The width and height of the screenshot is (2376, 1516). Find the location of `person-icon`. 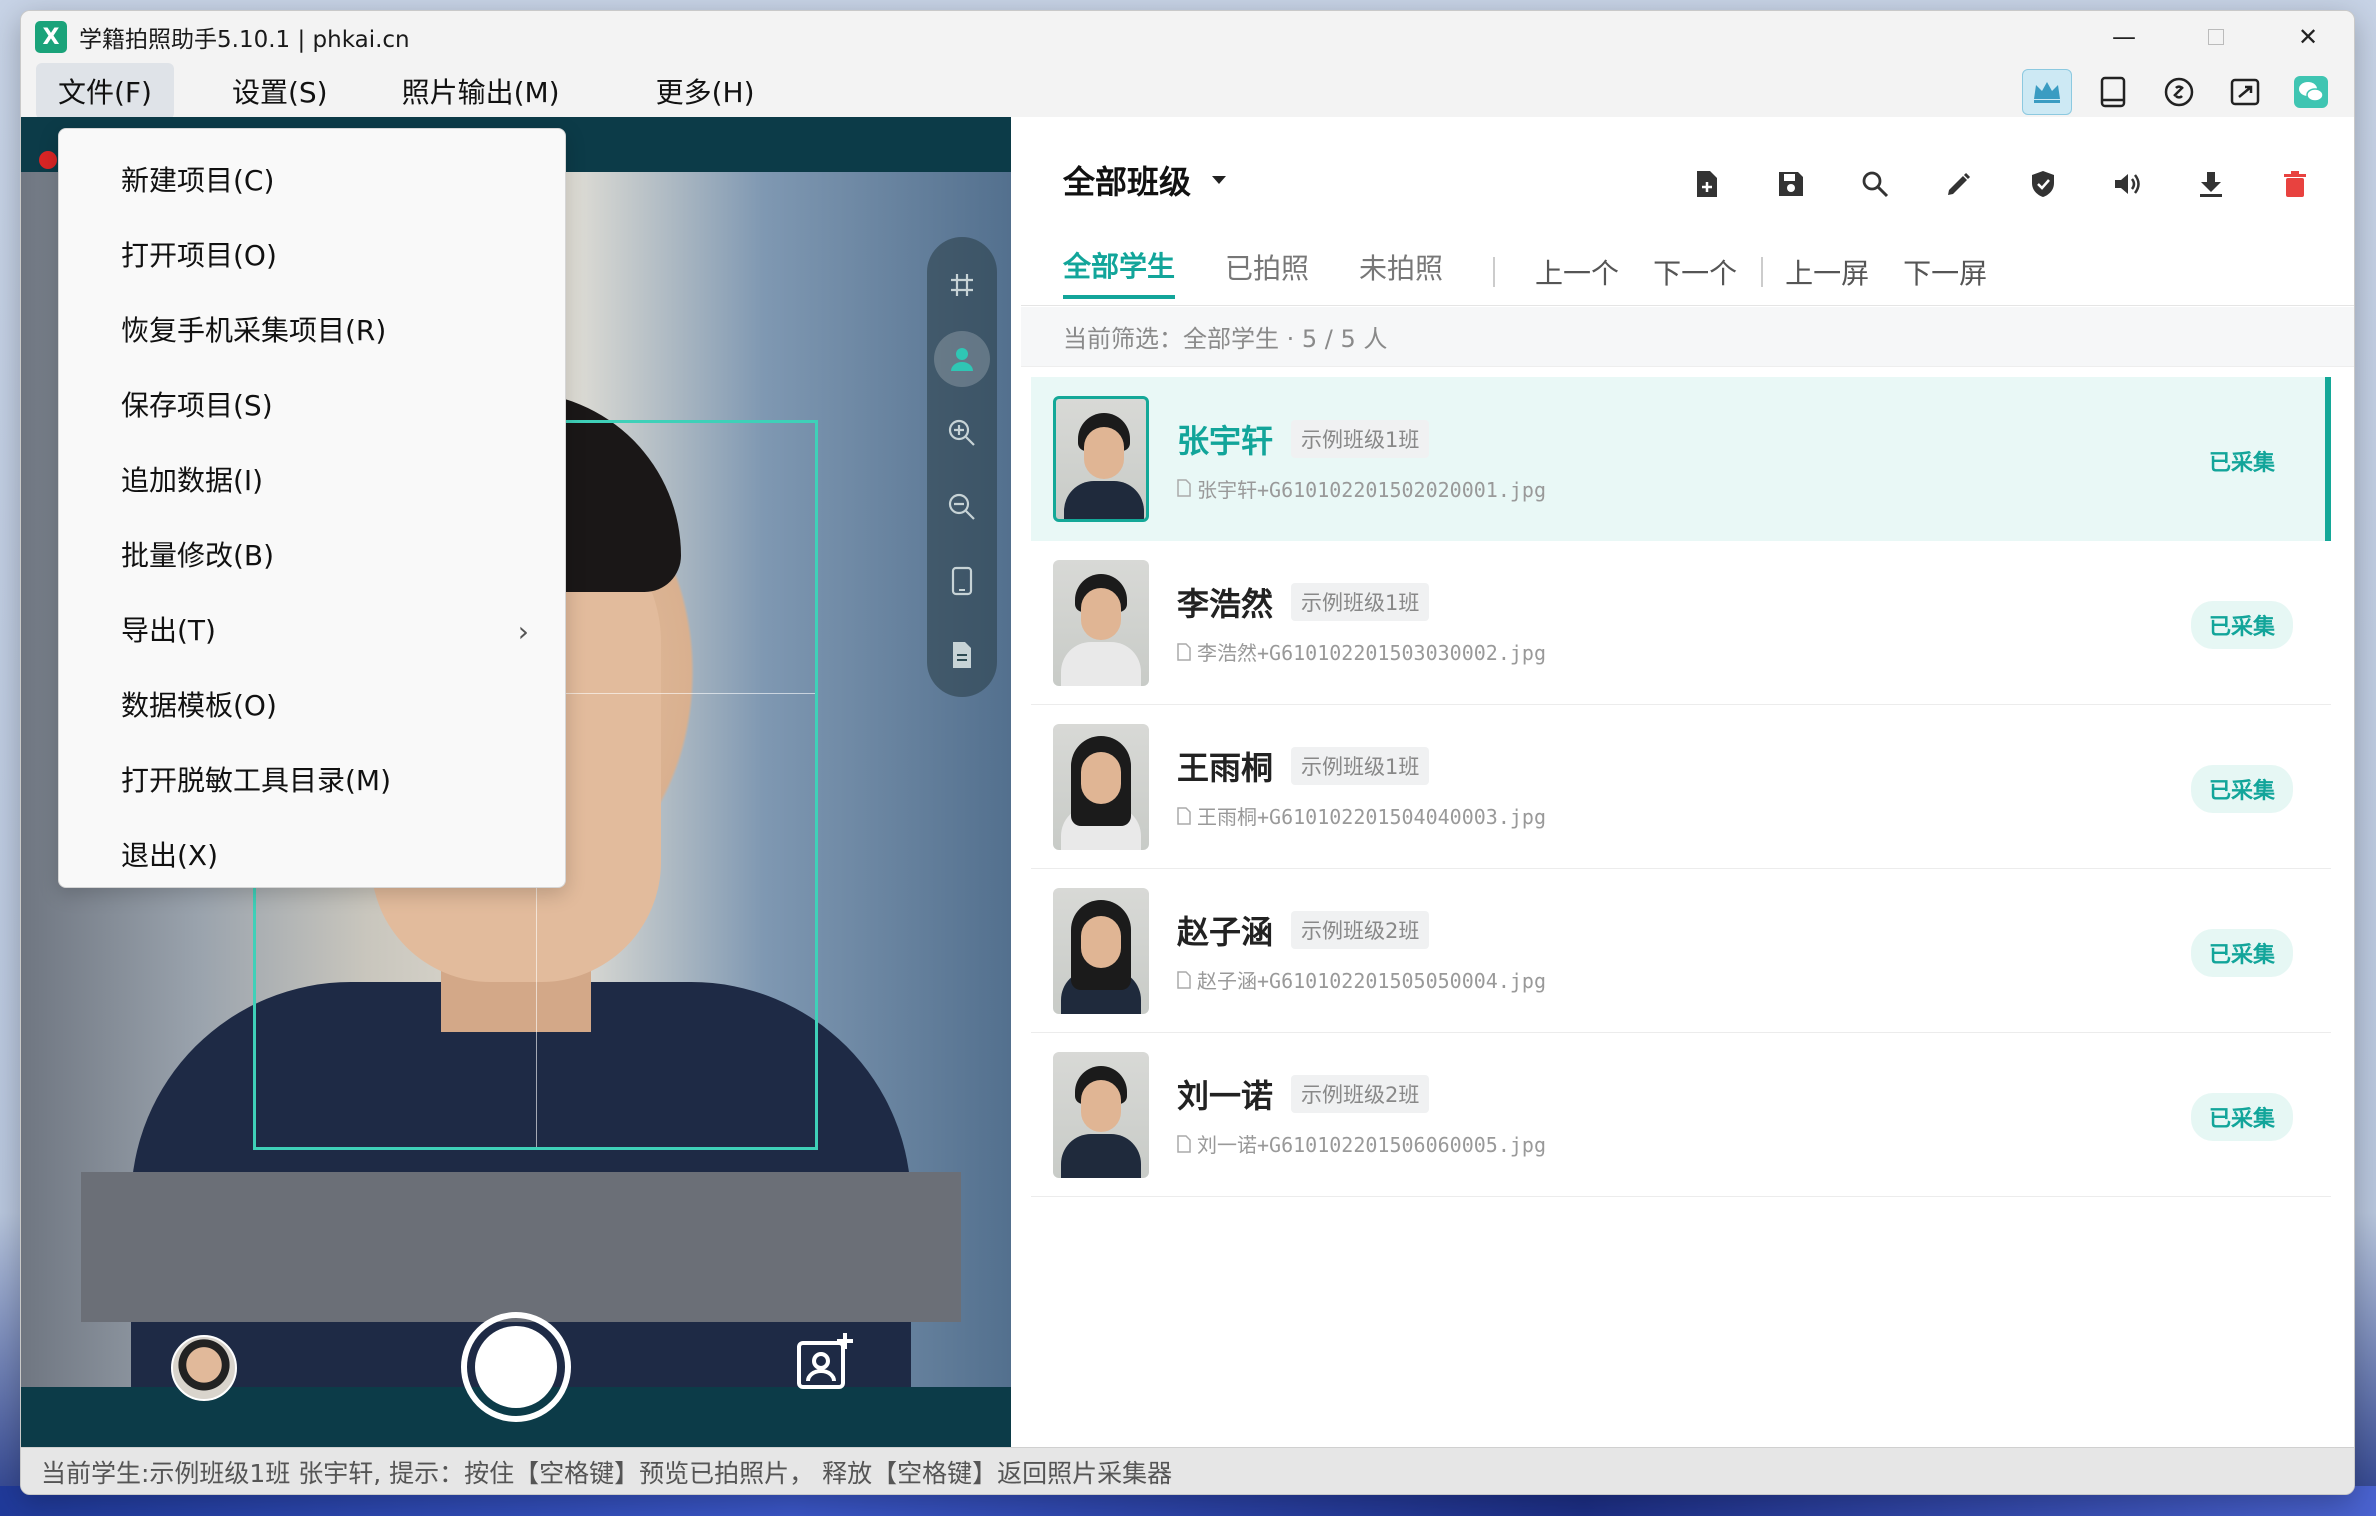

person-icon is located at coordinates (962, 359).